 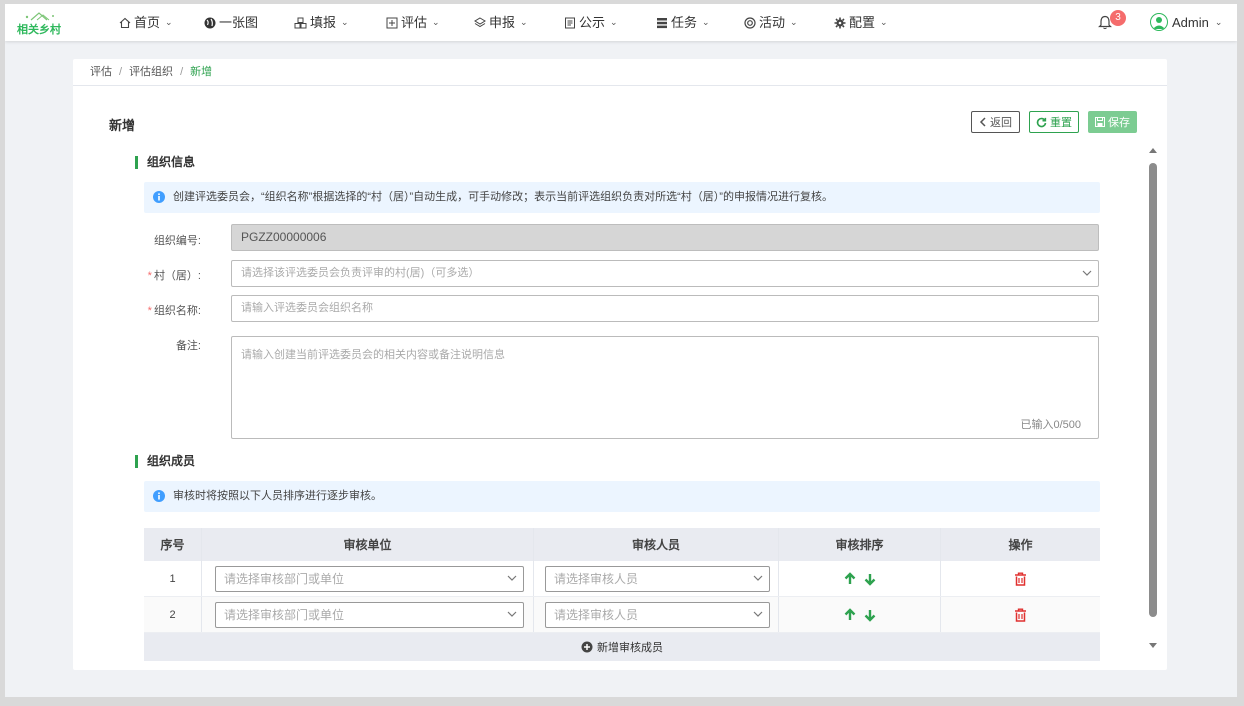 I want to click on scroll-up-arrow-icon, so click(x=1153, y=150).